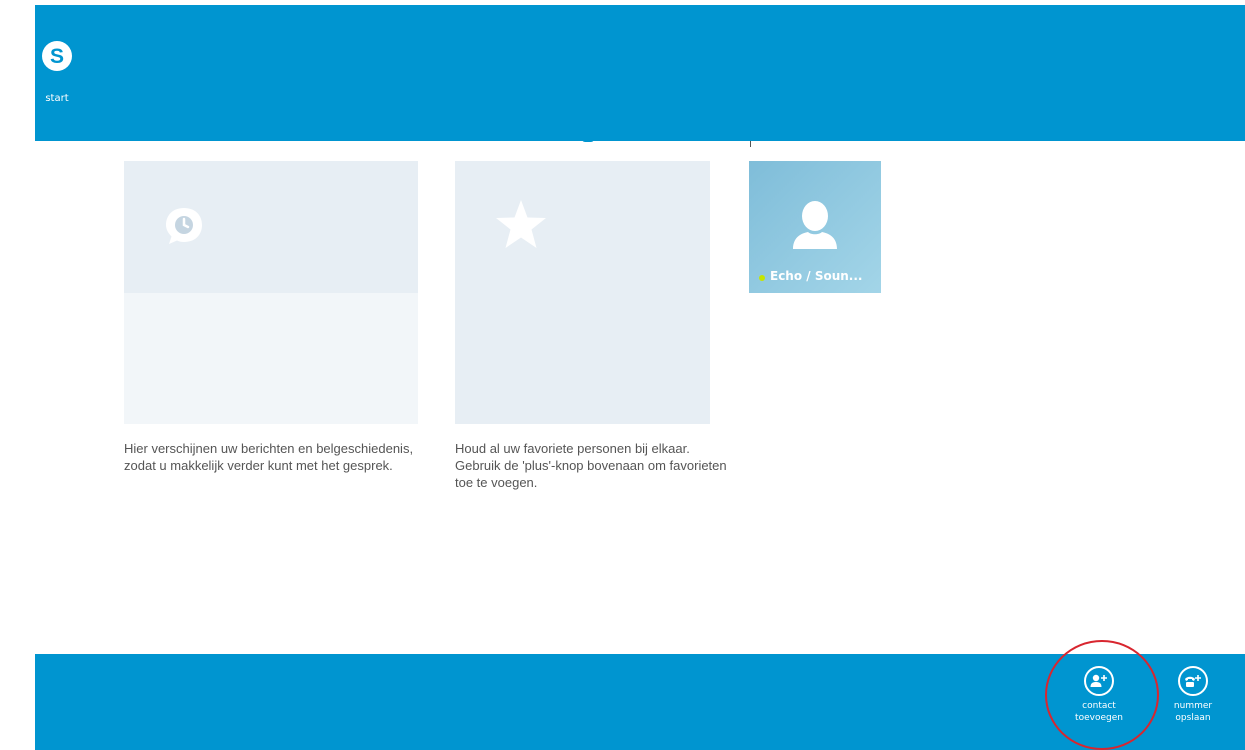 The height and width of the screenshot is (750, 1245). I want to click on add-contact-label-line2: toevoegen, so click(1099, 718).